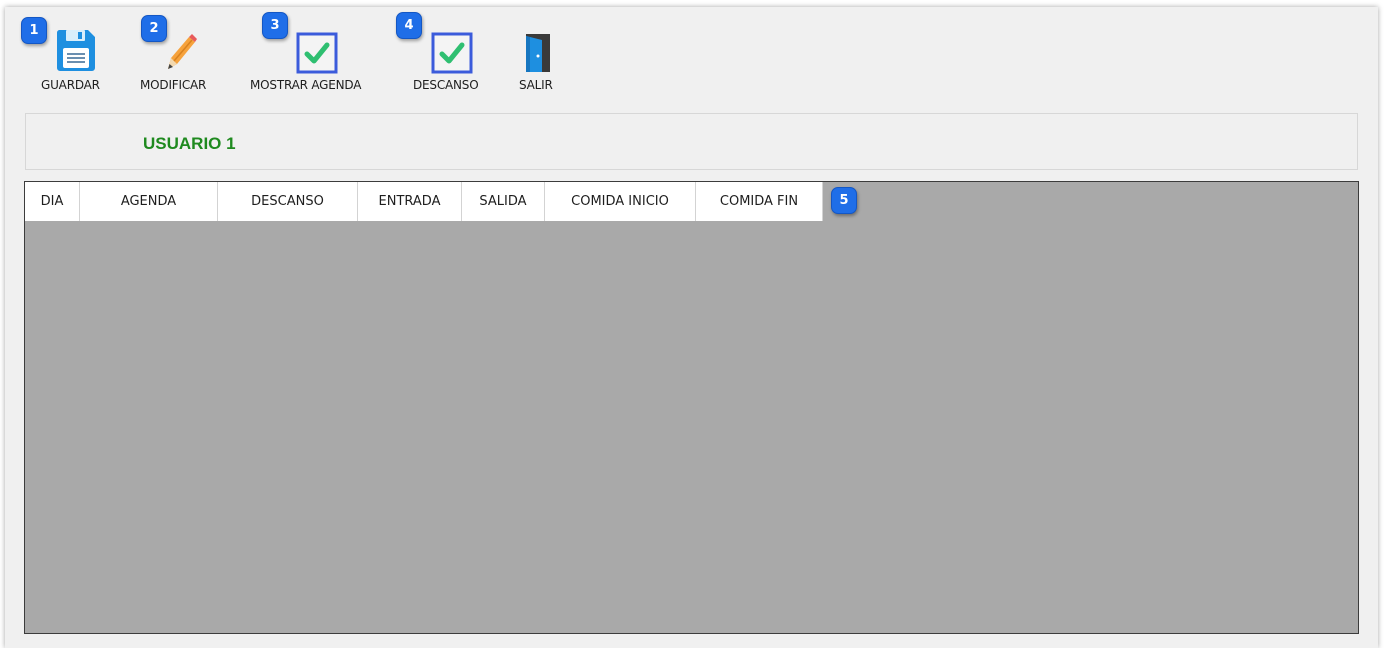  What do you see at coordinates (173, 85) in the screenshot?
I see `modificar-label: MODIFICAR` at bounding box center [173, 85].